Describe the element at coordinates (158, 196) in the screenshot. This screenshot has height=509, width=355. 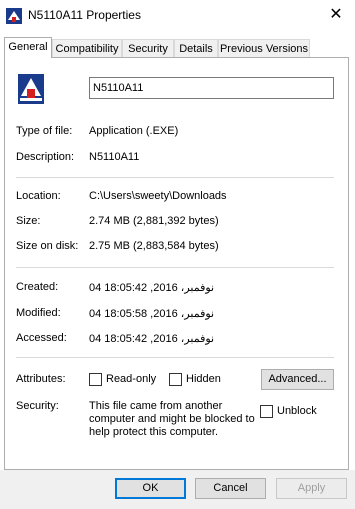
I see `location-value: C:\Users\sweety\Downloads` at that location.